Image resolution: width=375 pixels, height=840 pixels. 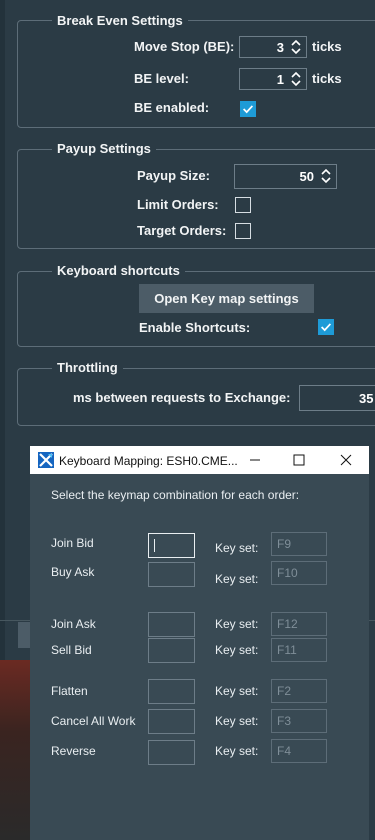 What do you see at coordinates (161, 78) in the screenshot?
I see `be-level-label: BE level:` at bounding box center [161, 78].